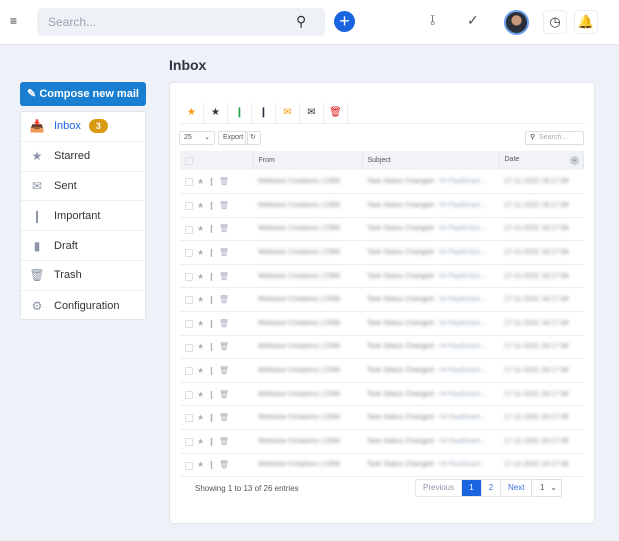 The width and height of the screenshot is (619, 541). I want to click on clock-icon: ◷, so click(555, 22).